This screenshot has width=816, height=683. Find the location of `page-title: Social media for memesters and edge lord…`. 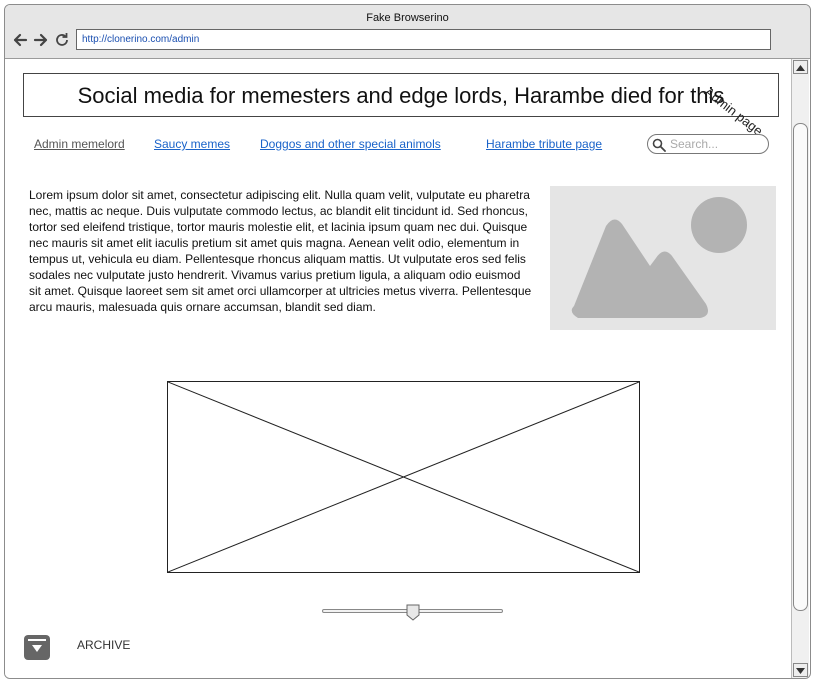

page-title: Social media for memesters and edge lord… is located at coordinates (401, 95).